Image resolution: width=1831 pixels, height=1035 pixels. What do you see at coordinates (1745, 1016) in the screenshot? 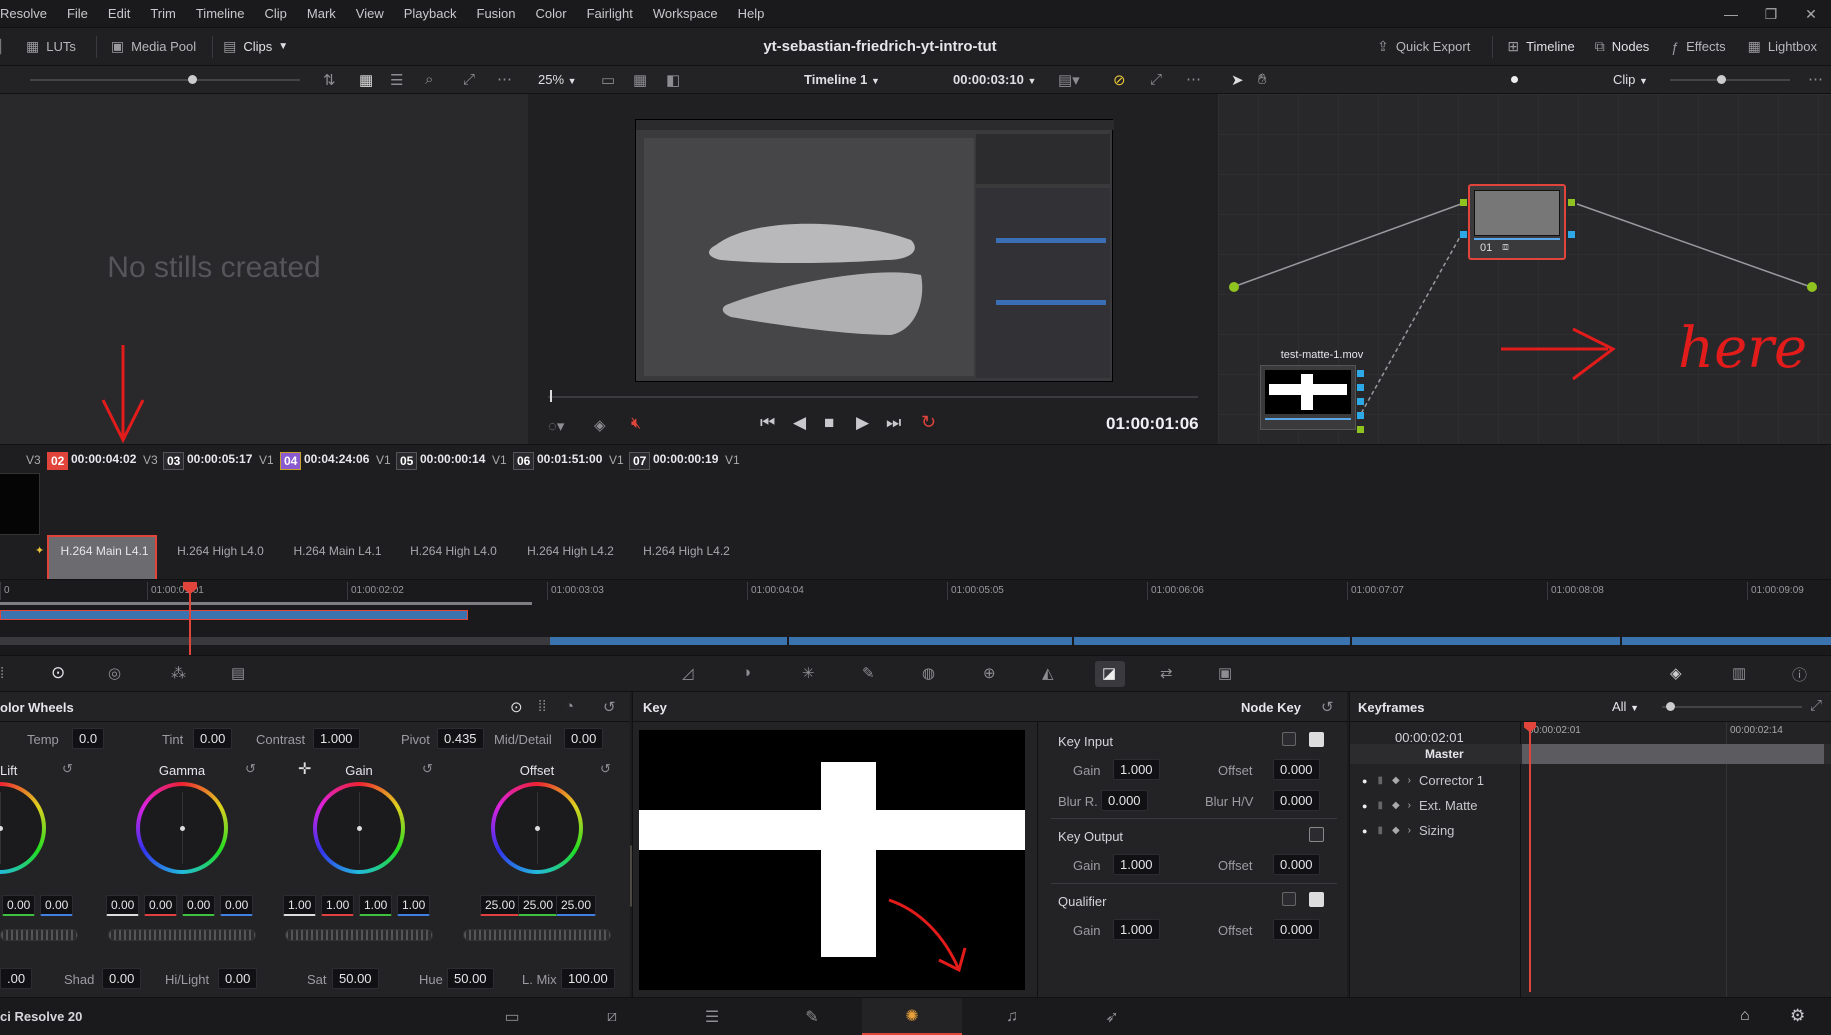
I see `home-icon: ⌂` at bounding box center [1745, 1016].